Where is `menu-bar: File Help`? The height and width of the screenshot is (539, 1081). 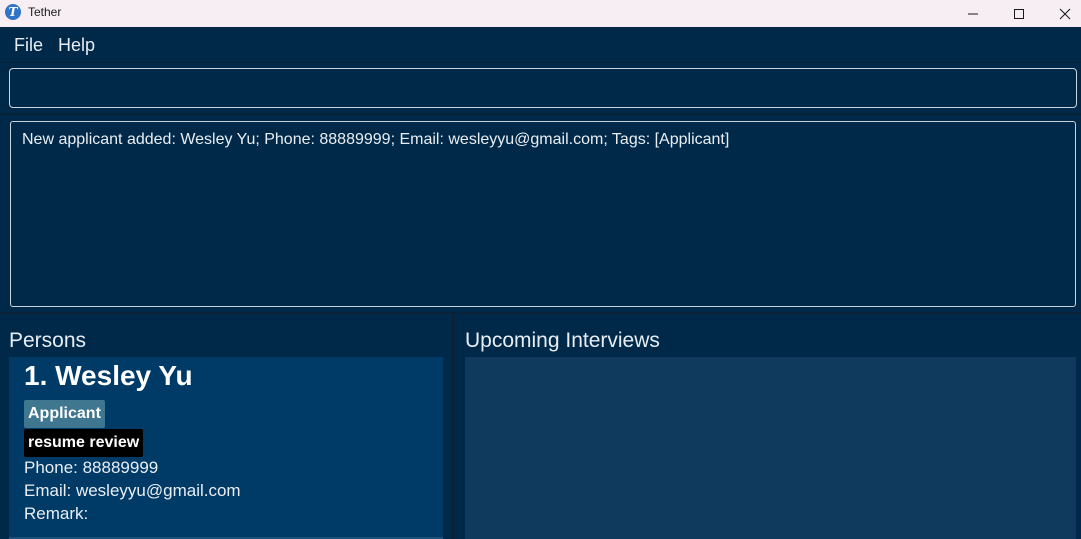
menu-bar: File Help is located at coordinates (540, 45).